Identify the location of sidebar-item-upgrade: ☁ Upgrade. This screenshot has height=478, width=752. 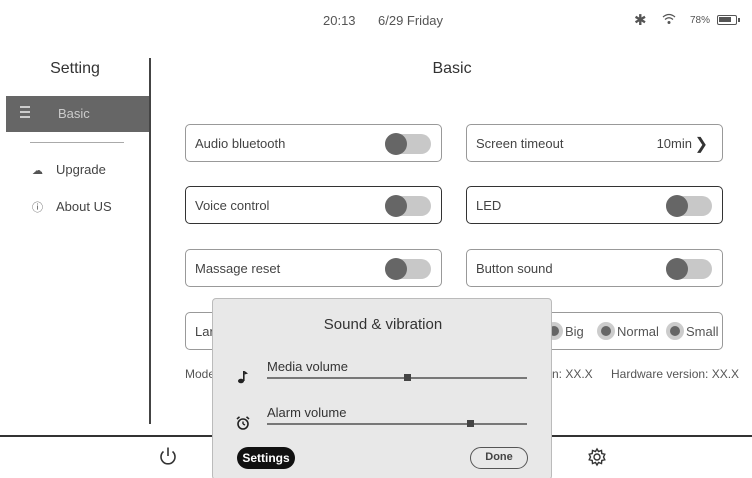
(69, 169).